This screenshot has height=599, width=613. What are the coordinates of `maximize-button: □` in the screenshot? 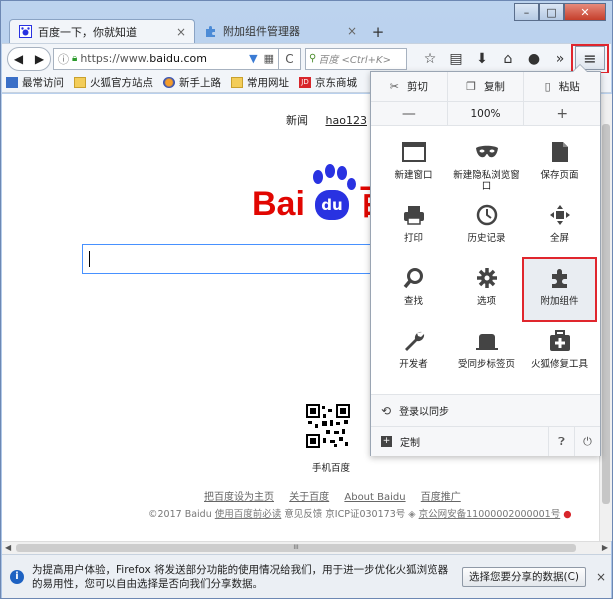 It's located at (551, 12).